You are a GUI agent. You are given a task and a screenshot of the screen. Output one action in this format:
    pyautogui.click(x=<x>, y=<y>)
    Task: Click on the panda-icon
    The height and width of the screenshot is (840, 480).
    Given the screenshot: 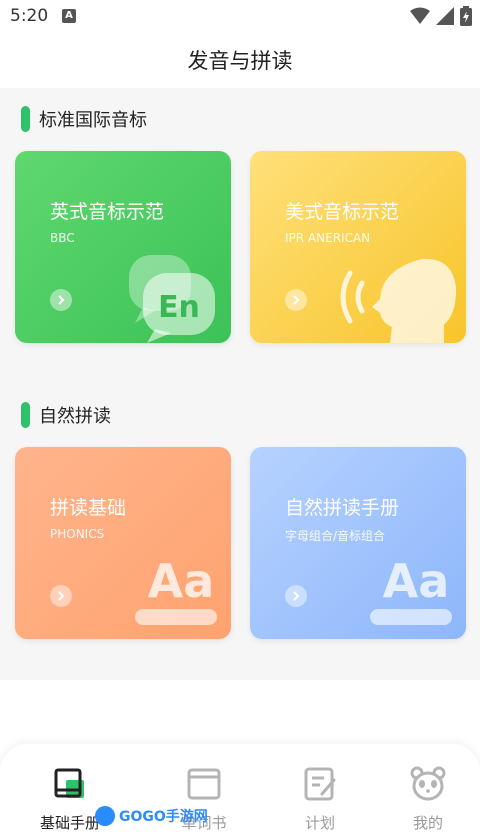 What is the action you would take?
    pyautogui.click(x=428, y=783)
    